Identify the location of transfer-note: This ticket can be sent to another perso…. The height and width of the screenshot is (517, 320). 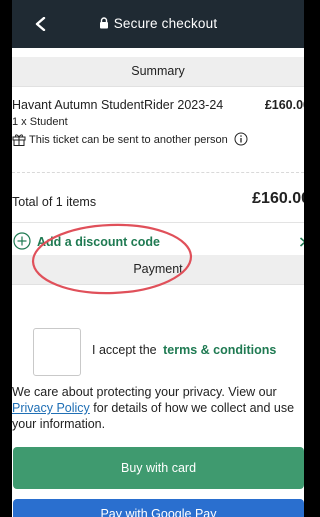
(130, 139).